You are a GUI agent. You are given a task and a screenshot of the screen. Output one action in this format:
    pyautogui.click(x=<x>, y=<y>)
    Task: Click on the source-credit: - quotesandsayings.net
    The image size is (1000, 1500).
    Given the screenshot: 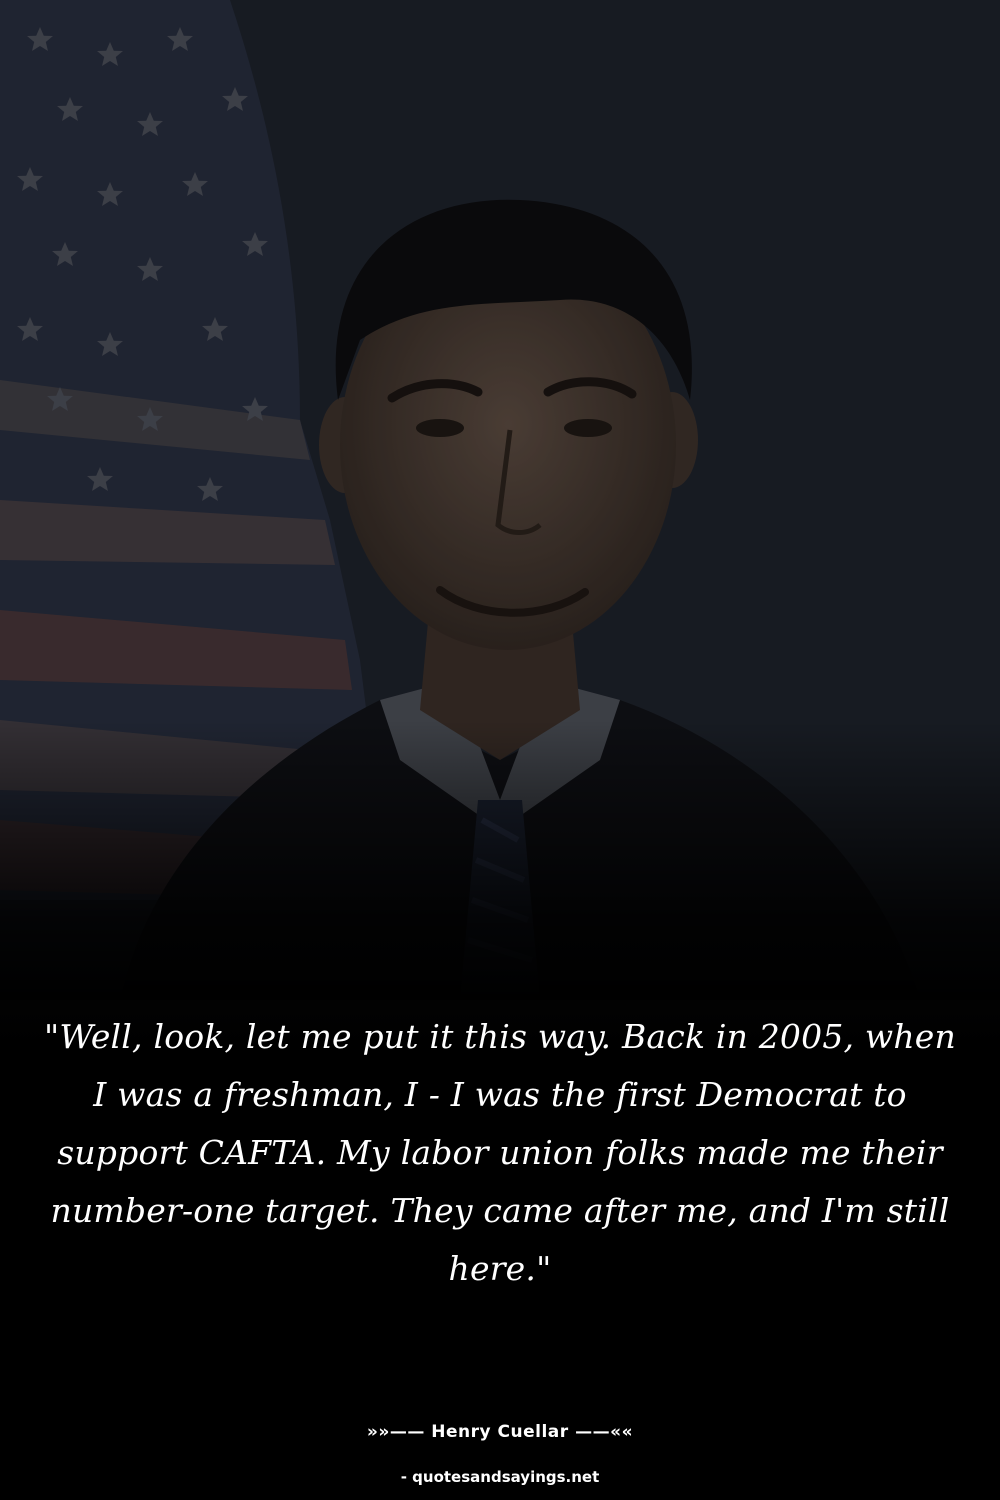 What is the action you would take?
    pyautogui.click(x=500, y=1477)
    